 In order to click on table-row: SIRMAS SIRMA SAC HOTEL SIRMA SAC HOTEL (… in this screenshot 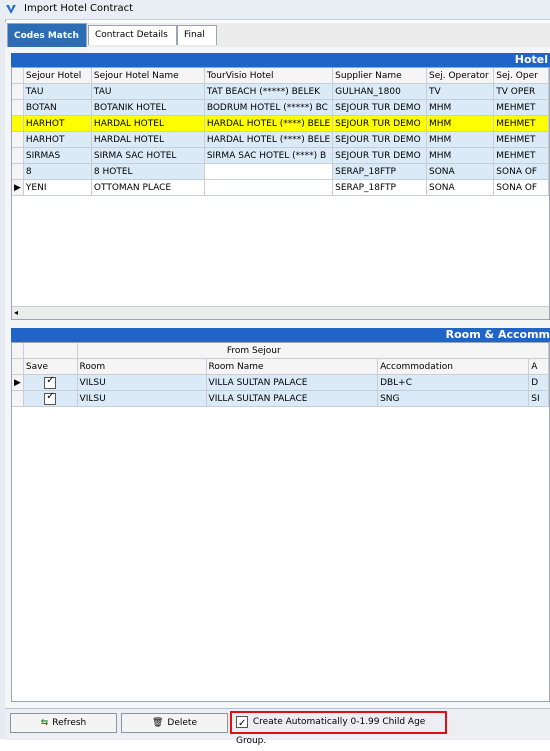, I will do `click(280, 155)`.